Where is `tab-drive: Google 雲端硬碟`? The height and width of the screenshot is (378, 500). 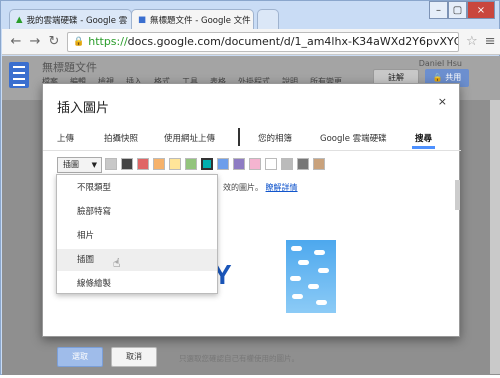 tab-drive: Google 雲端硬碟 is located at coordinates (353, 138).